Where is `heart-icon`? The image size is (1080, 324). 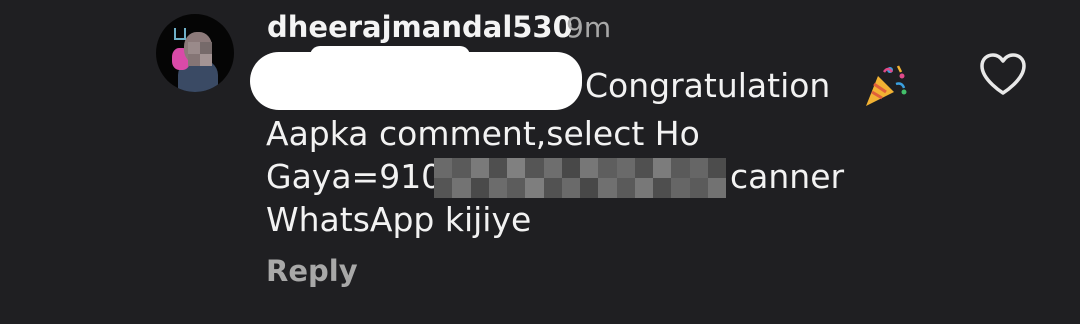
heart-icon is located at coordinates (1003, 74).